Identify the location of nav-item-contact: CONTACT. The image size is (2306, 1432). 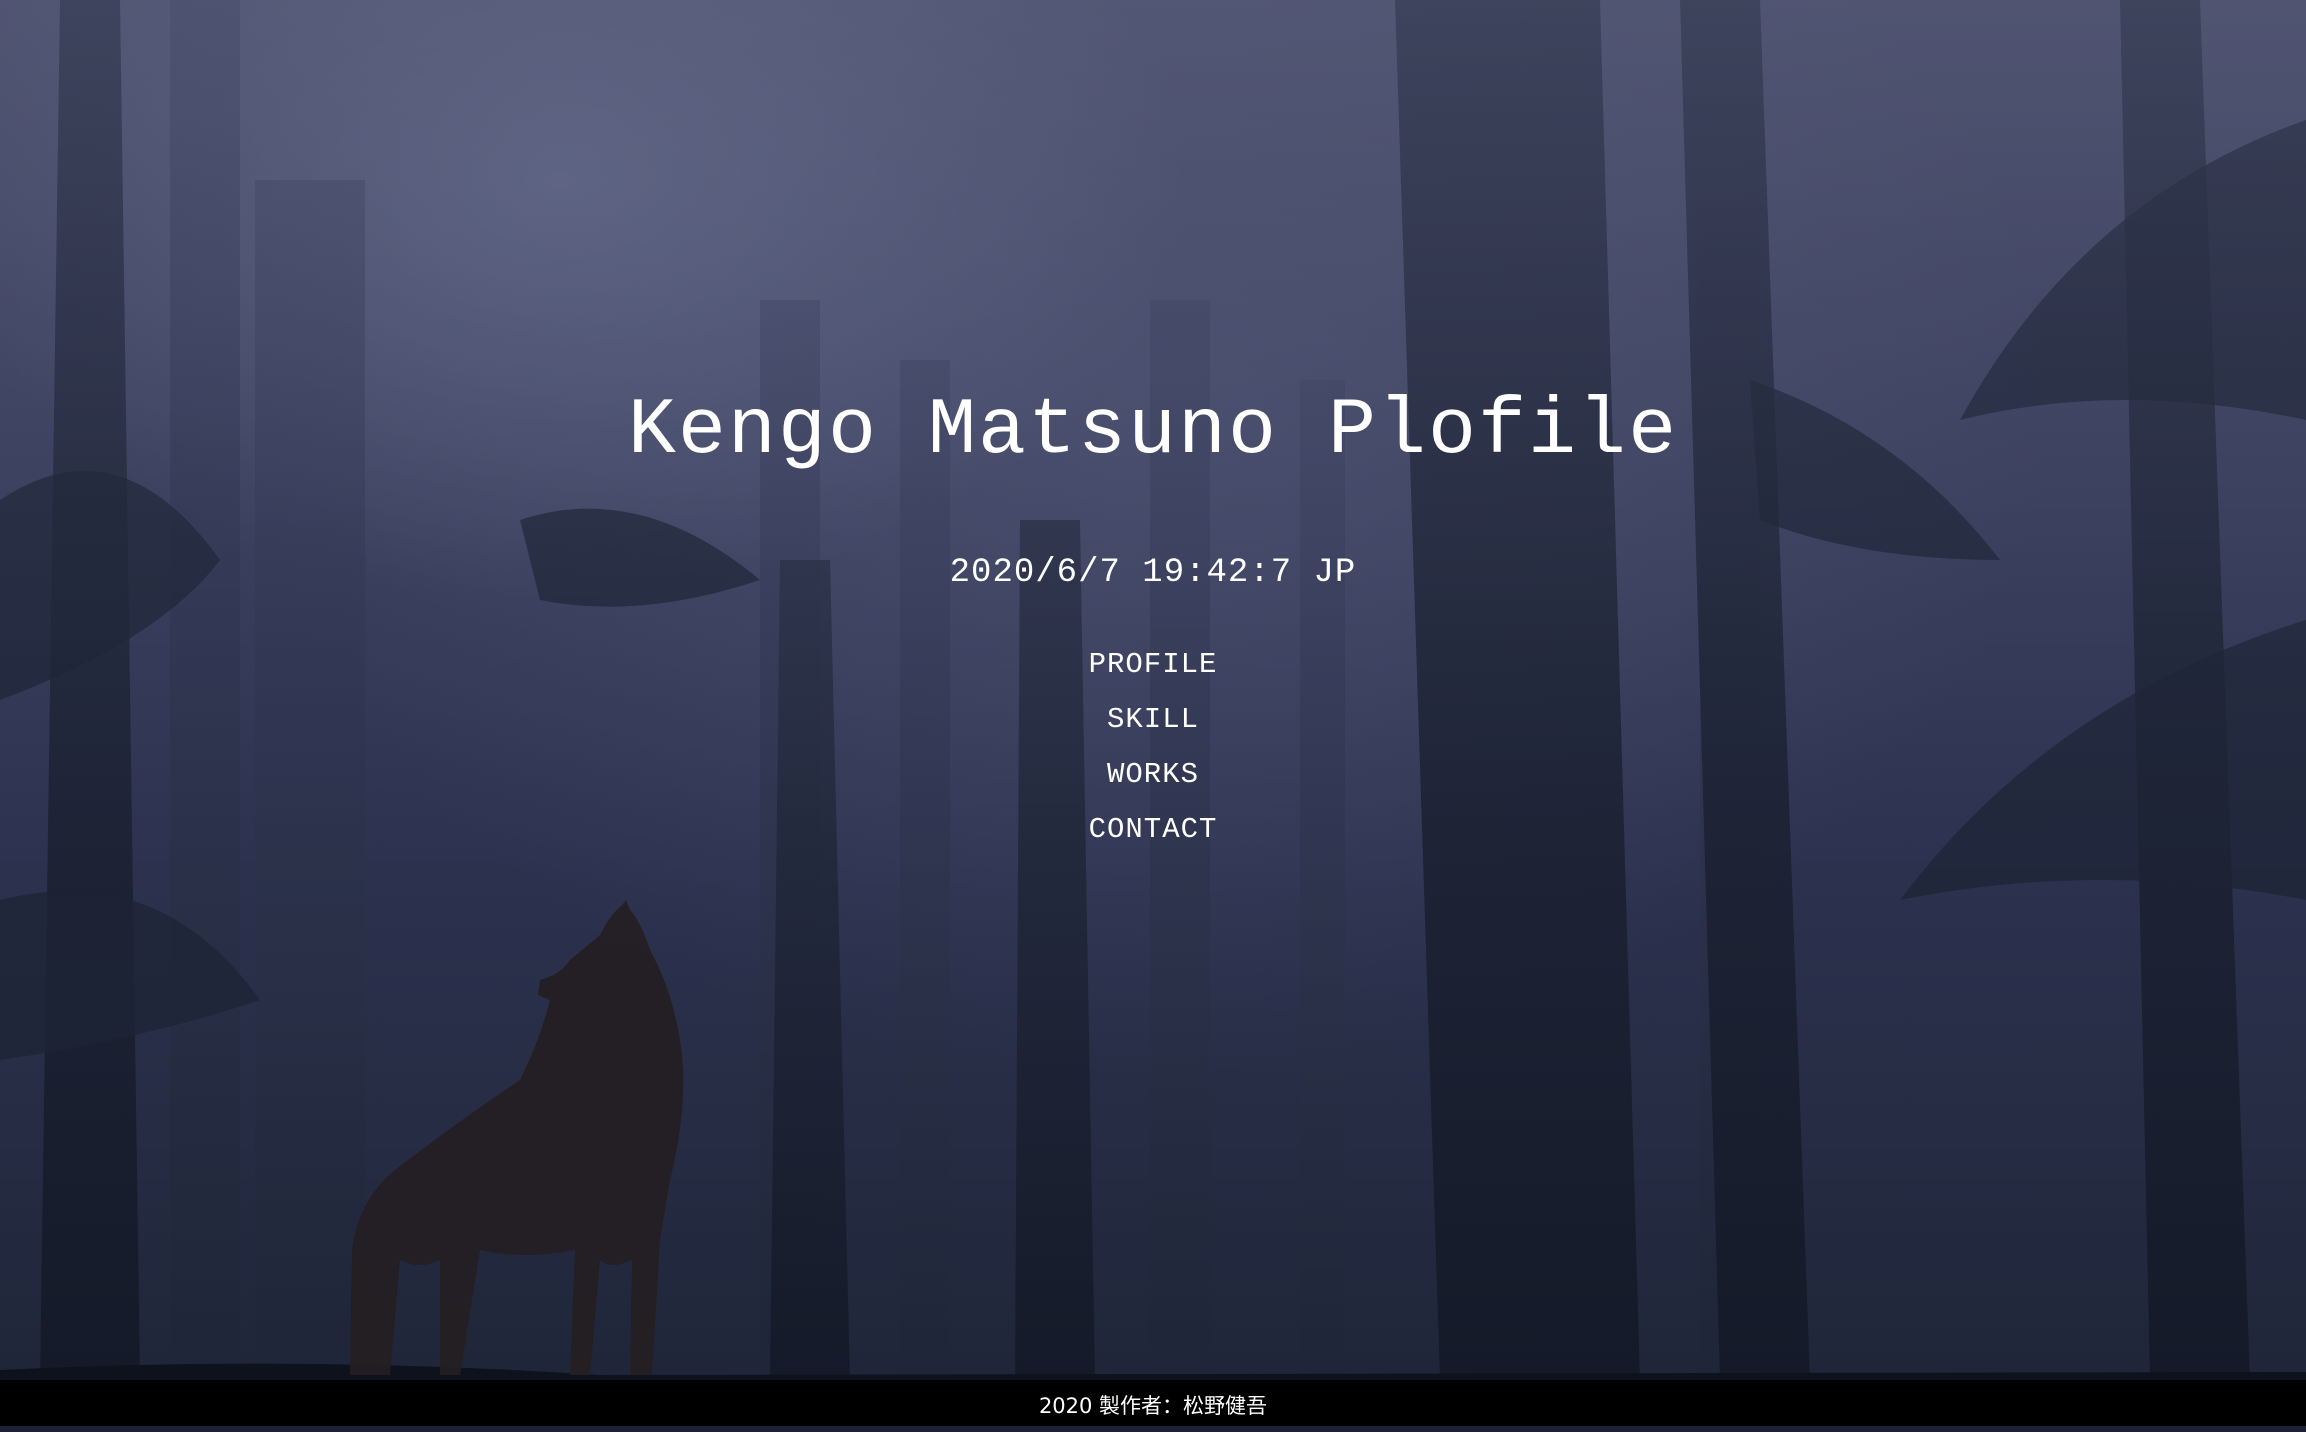
(1153, 840).